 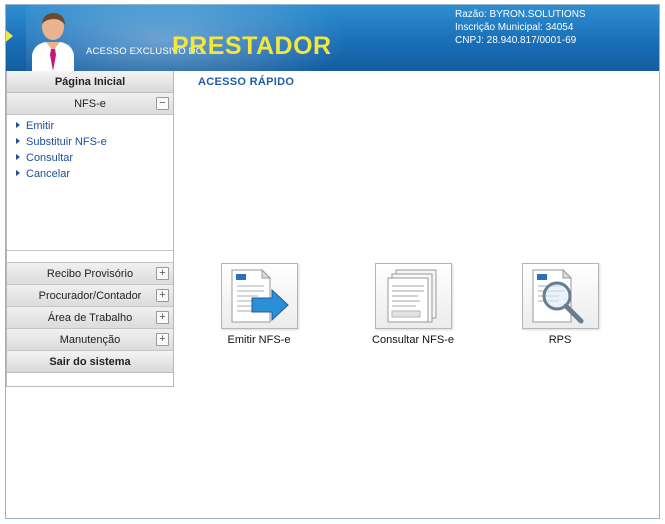 I want to click on submenu-item-label: Cancelar, so click(x=48, y=174).